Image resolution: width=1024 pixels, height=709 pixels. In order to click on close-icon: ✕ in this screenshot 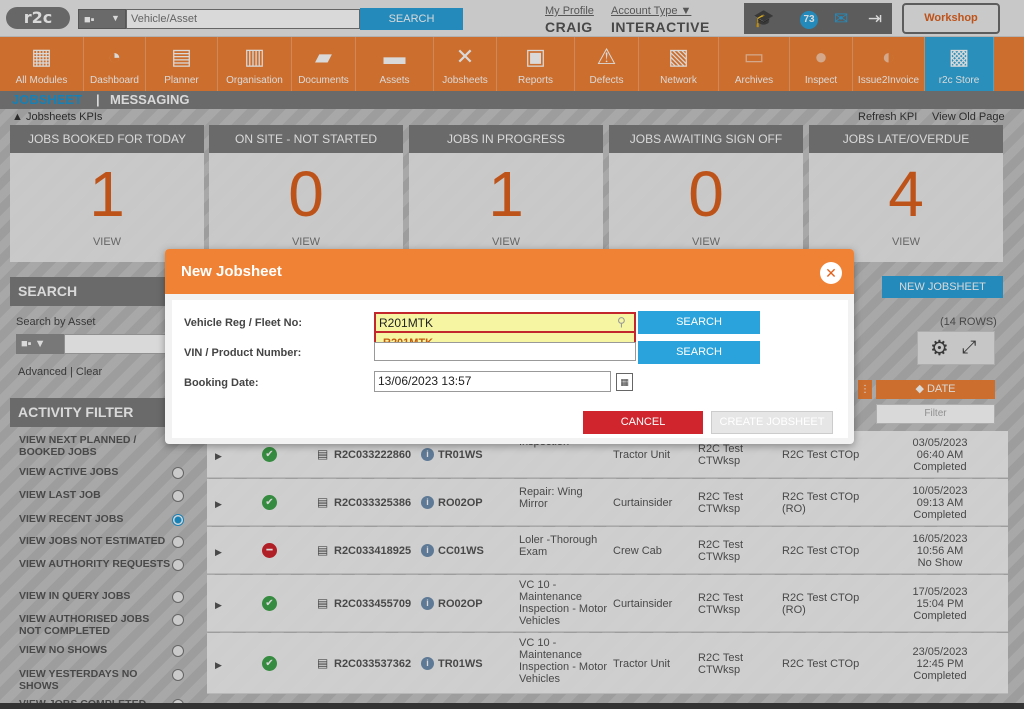, I will do `click(831, 273)`.